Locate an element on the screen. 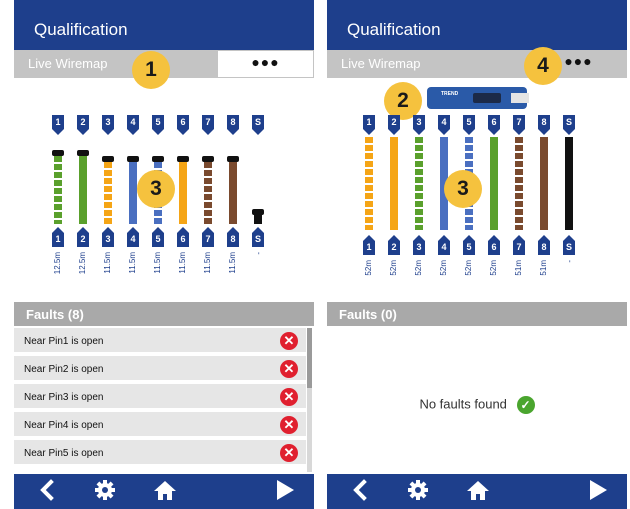 The height and width of the screenshot is (509, 630). fault-text: Near Pin4 is open is located at coordinates (64, 425).